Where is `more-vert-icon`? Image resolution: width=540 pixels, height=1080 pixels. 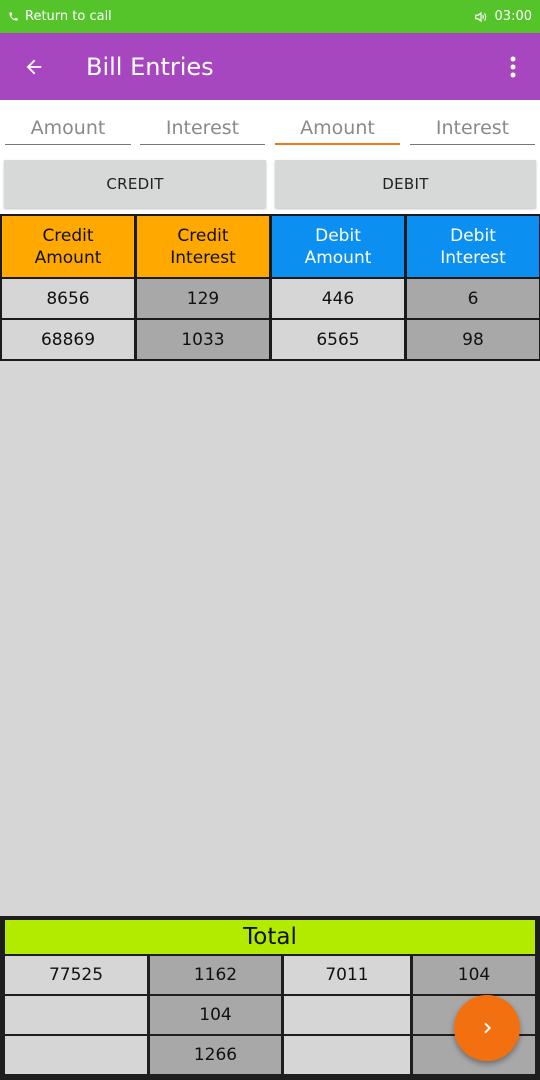 more-vert-icon is located at coordinates (513, 66).